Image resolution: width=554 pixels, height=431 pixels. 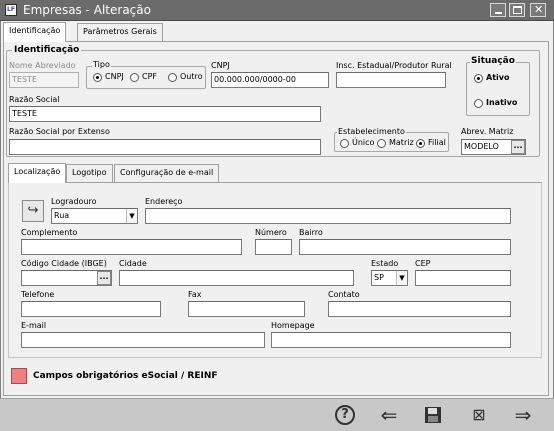 I want to click on complemento-label: Complemento, so click(x=49, y=232).